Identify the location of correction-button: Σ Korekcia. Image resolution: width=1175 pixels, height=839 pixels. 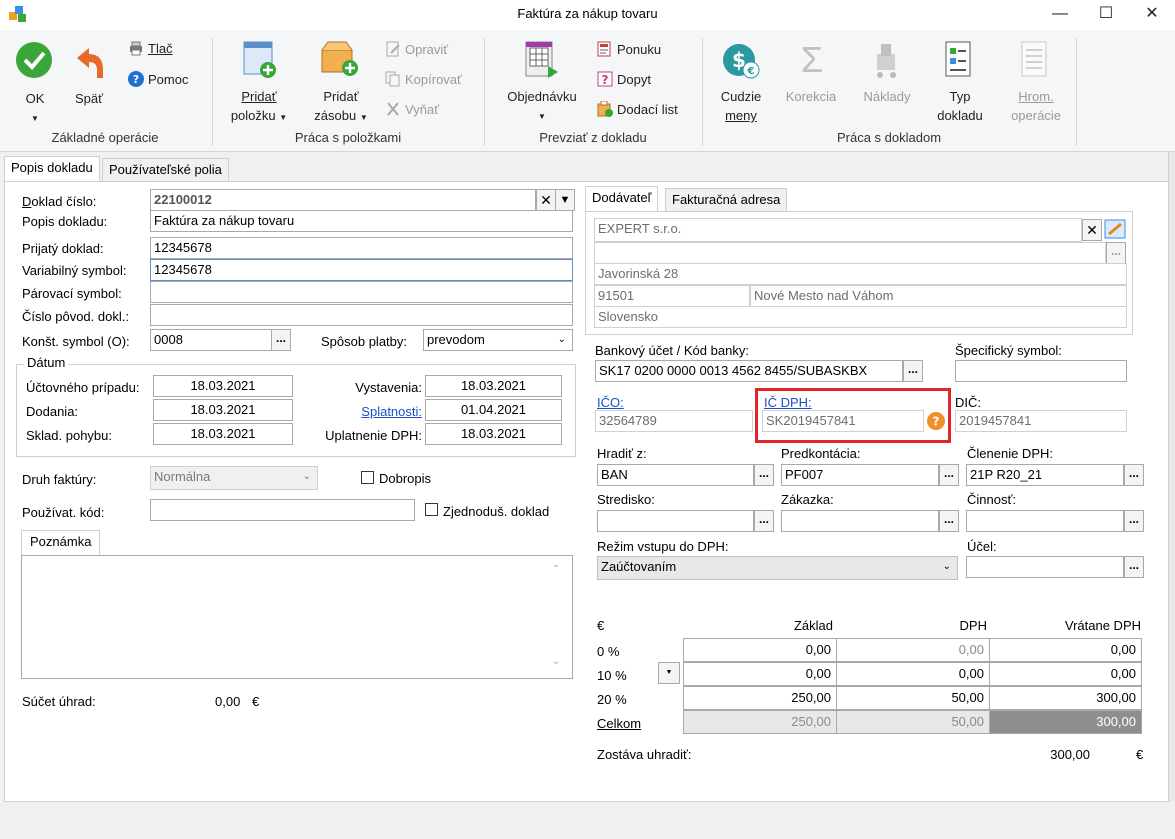
(811, 84).